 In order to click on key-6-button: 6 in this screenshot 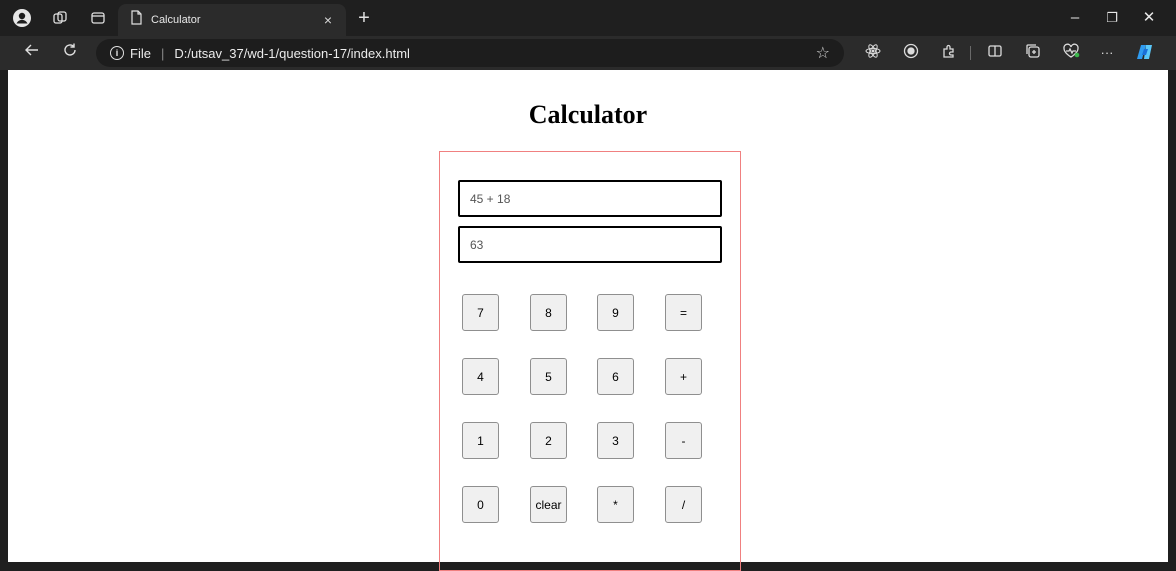, I will do `click(615, 376)`.